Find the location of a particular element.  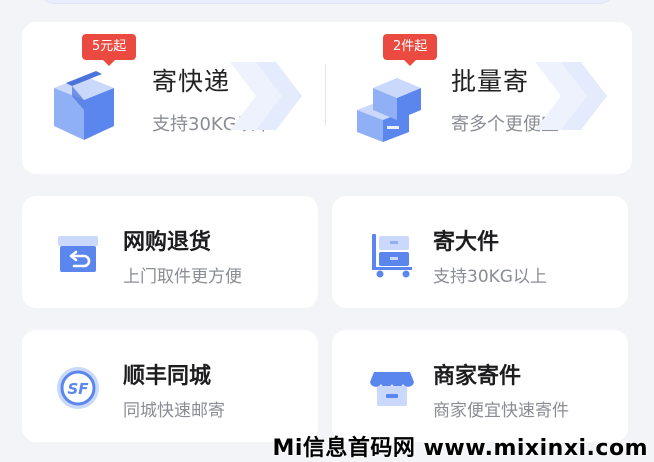

return-box-icon is located at coordinates (78, 254).